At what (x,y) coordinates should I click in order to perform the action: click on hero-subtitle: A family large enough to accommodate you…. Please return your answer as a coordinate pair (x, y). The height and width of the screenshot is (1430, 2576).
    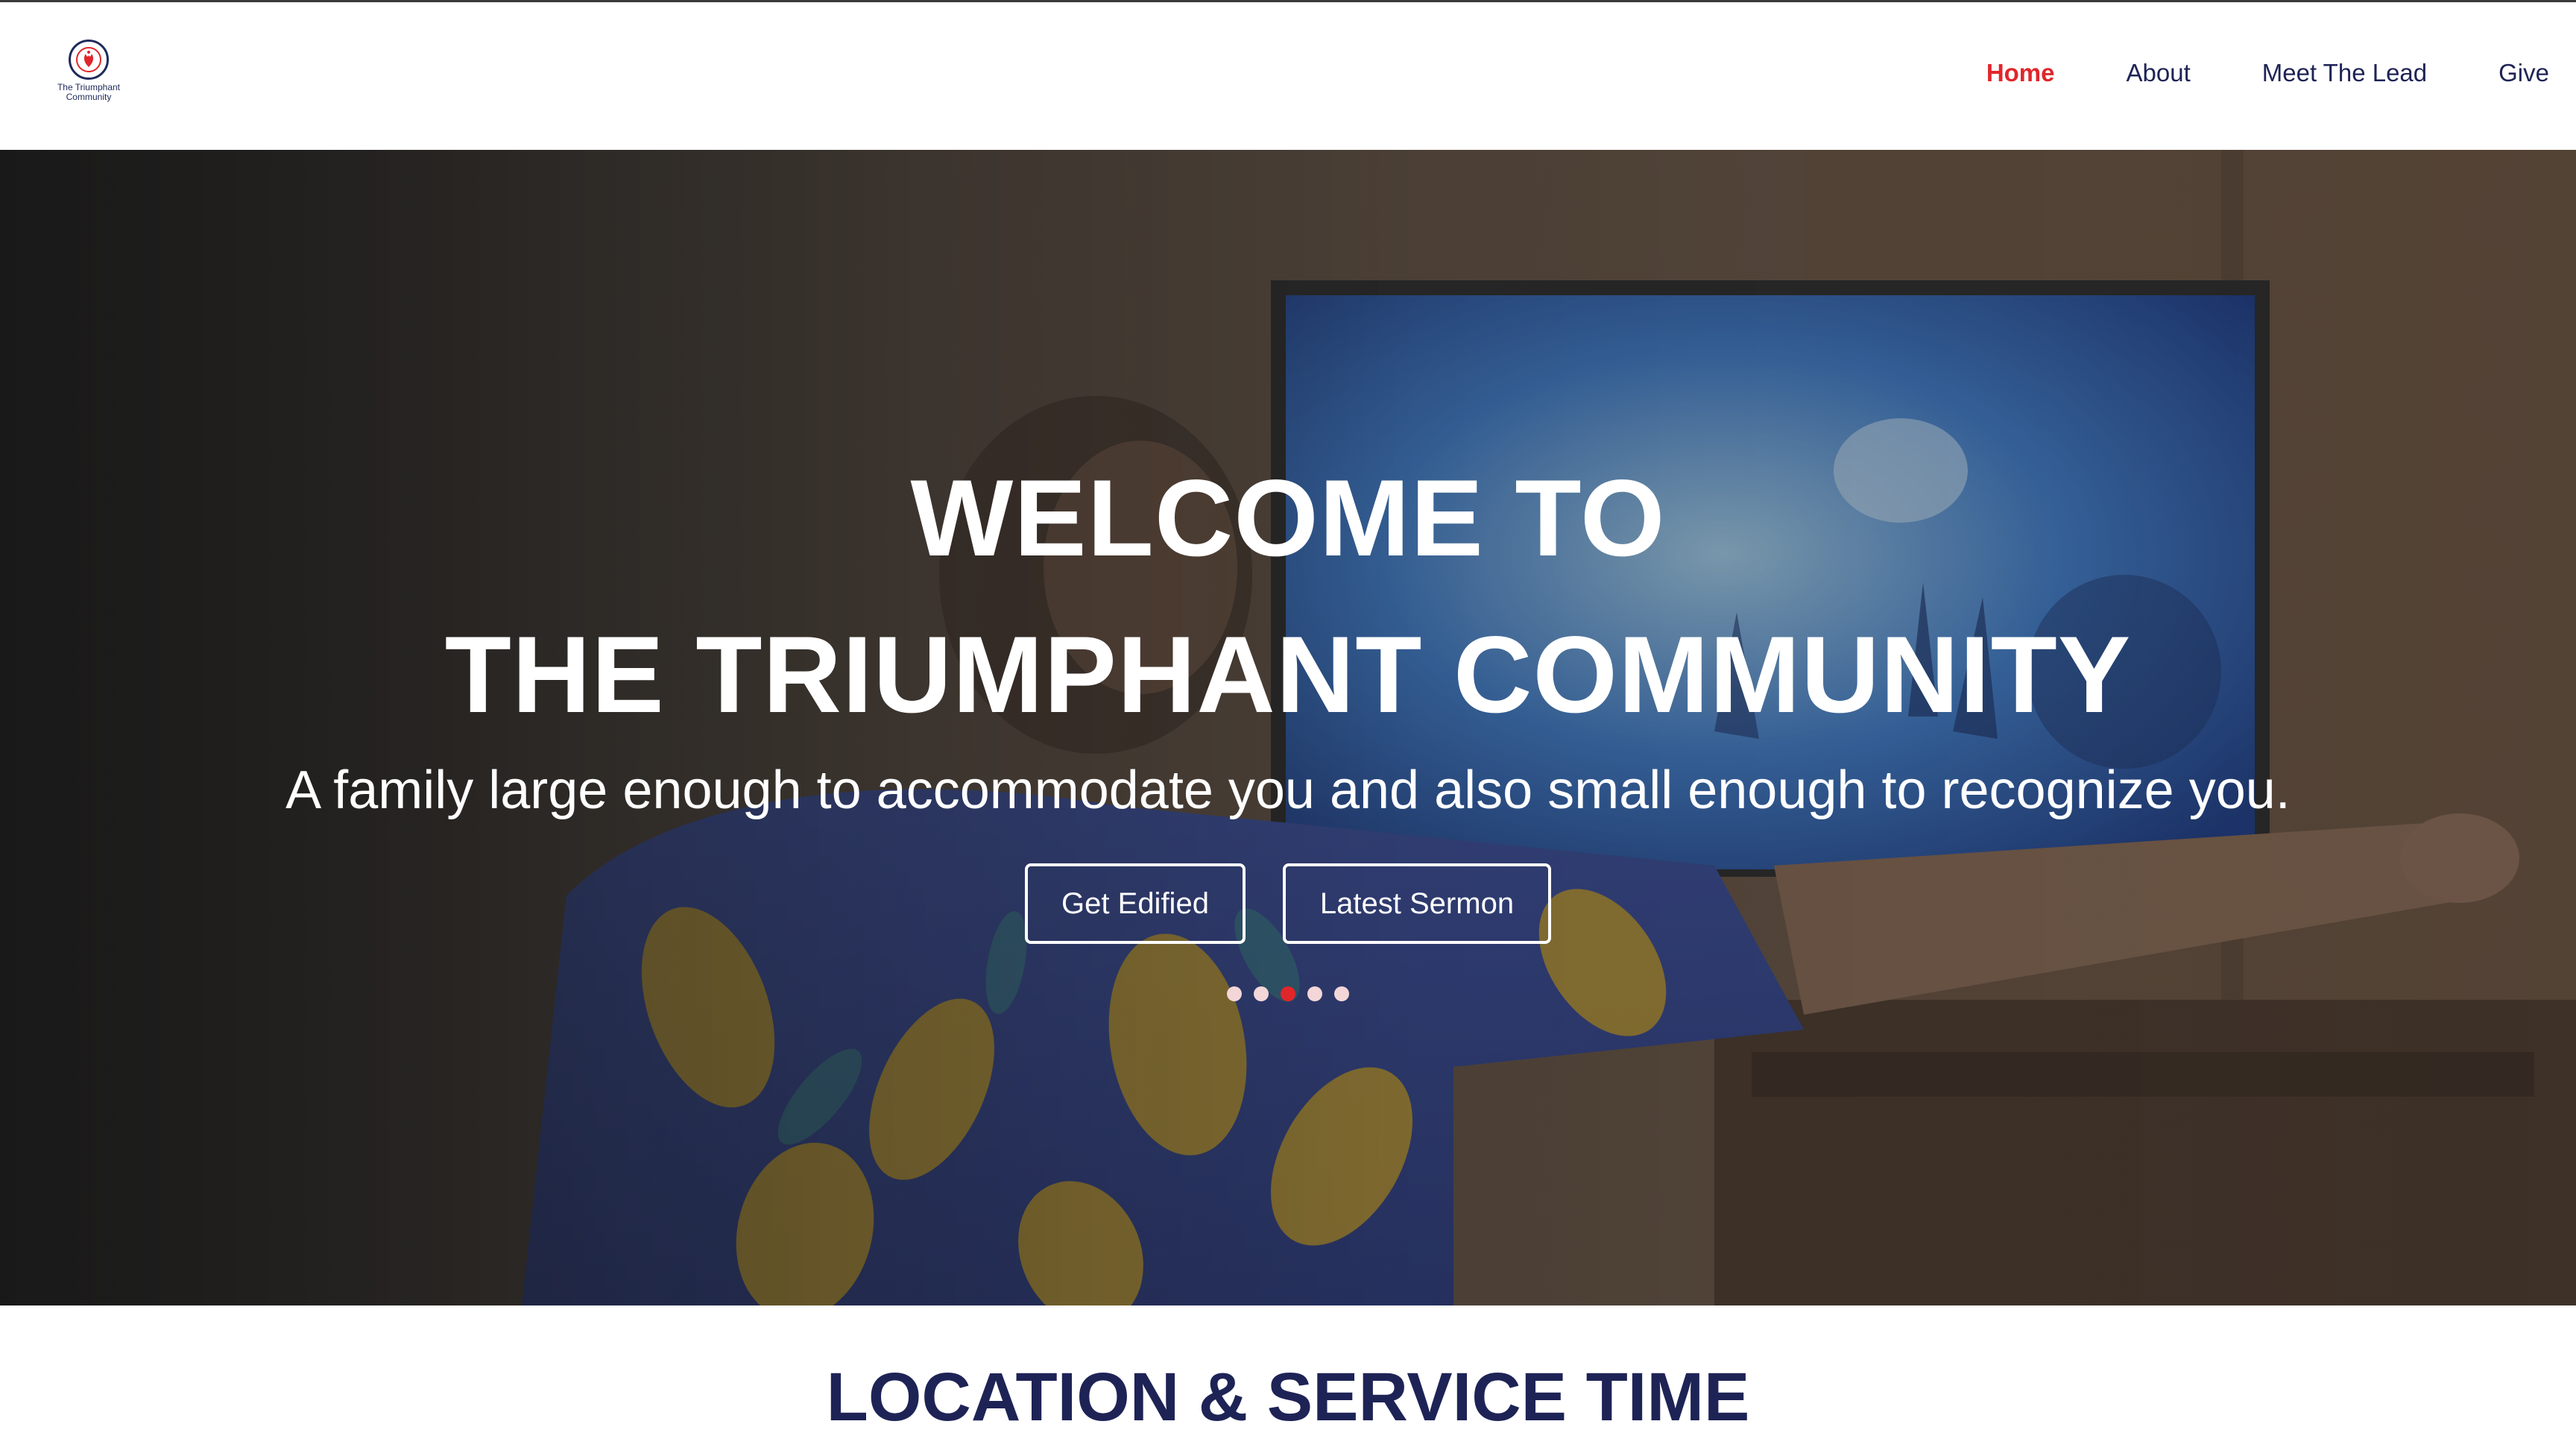
    Looking at the image, I should click on (1288, 790).